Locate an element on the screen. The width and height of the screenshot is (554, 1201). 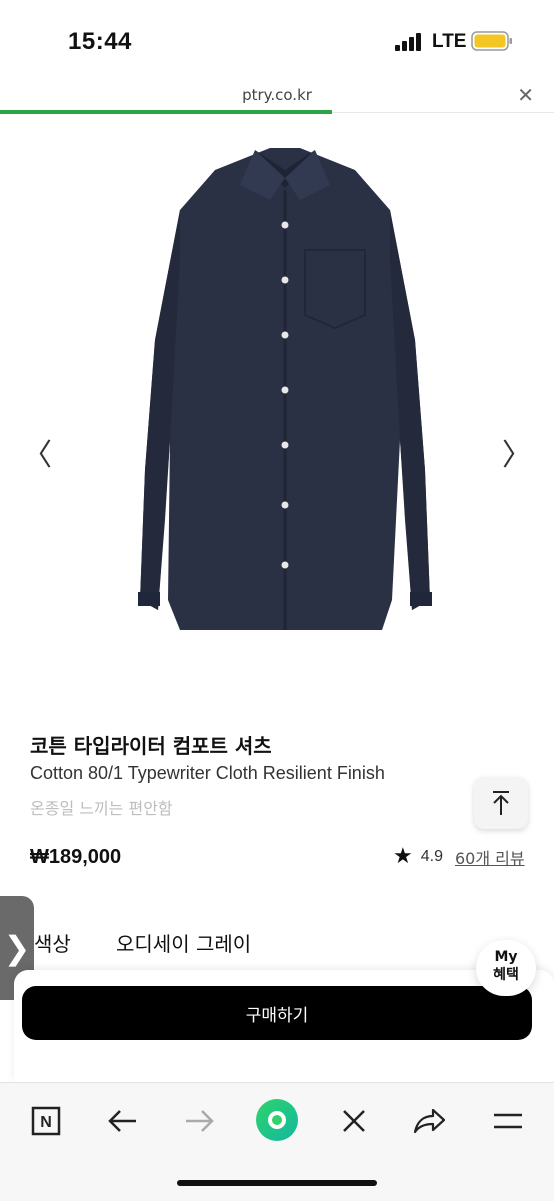
my-benefit-line2: 혜택 is located at coordinates (506, 975).